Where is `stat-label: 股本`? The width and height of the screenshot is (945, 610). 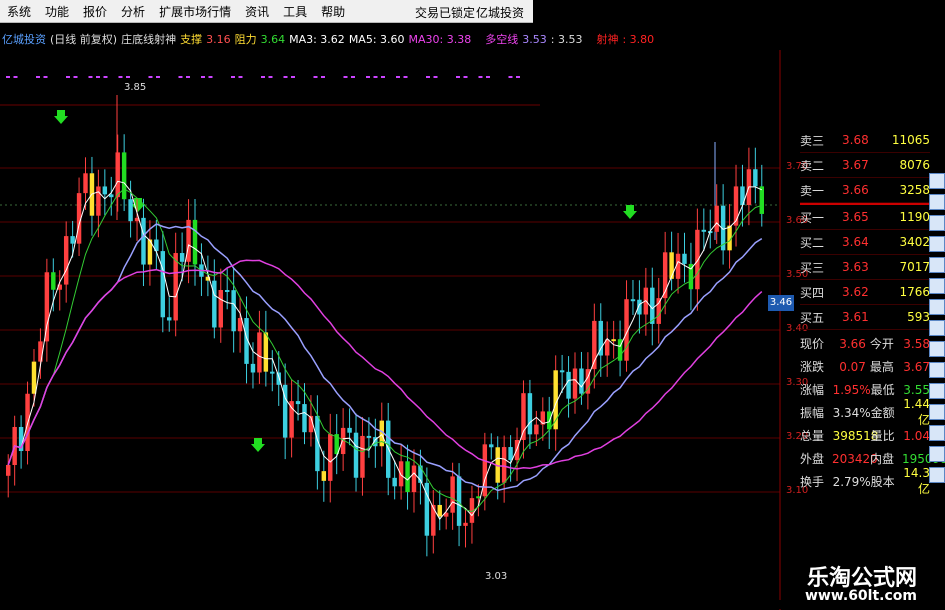
stat-label: 股本 is located at coordinates (882, 482).